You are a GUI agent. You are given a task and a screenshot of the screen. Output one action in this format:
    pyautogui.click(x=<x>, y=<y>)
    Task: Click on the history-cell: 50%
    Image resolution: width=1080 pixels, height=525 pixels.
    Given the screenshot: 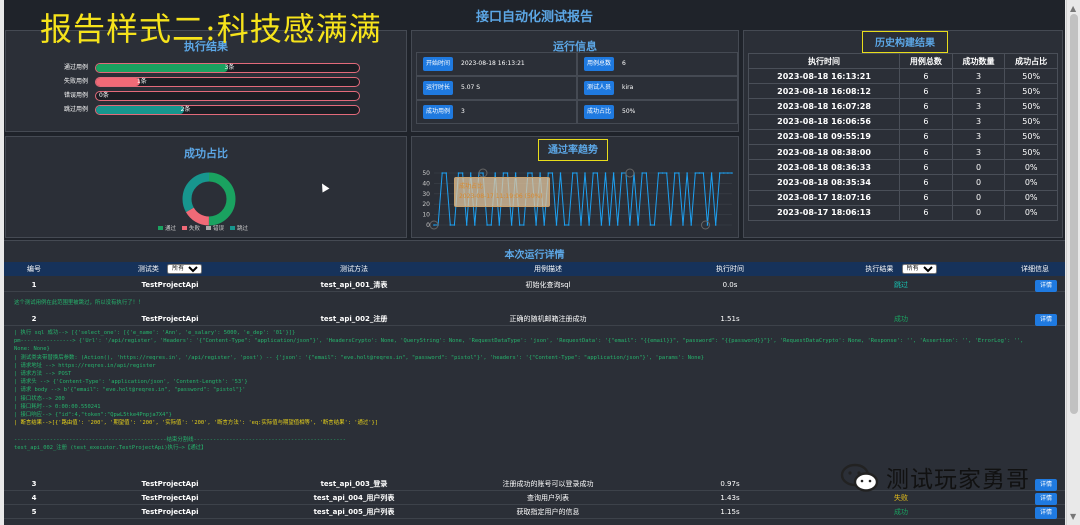 What is the action you would take?
    pyautogui.click(x=1031, y=152)
    